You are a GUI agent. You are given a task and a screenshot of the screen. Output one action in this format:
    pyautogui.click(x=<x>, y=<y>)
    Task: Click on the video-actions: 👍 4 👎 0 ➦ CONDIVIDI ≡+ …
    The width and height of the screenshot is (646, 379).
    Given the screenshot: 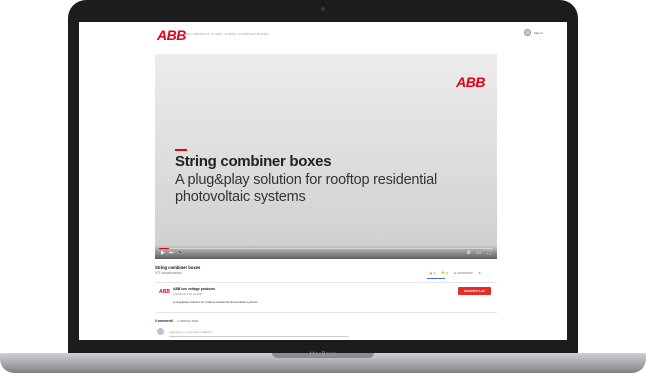 What is the action you would take?
    pyautogui.click(x=459, y=275)
    